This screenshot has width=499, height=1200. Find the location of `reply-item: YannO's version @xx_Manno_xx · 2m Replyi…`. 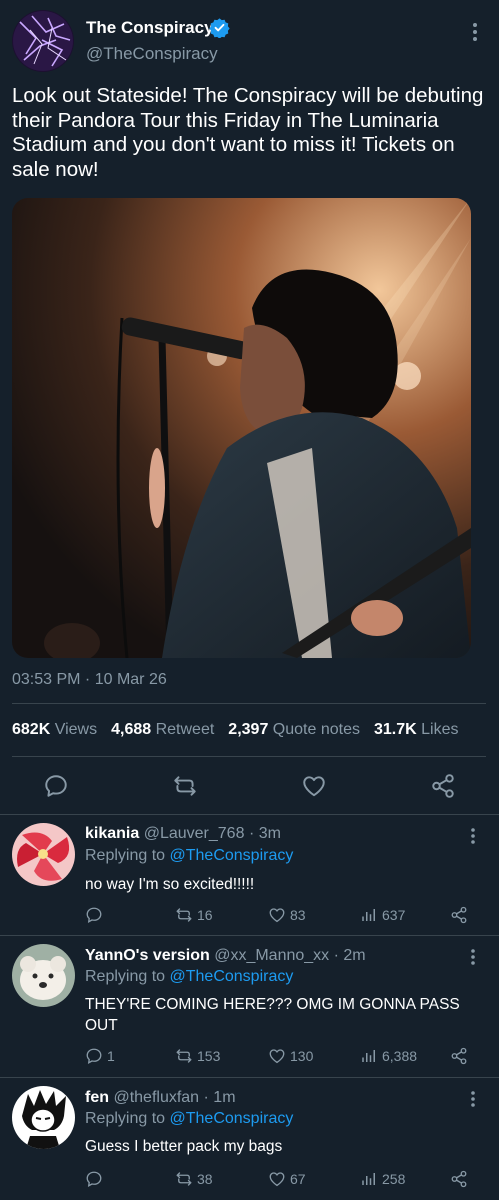

reply-item: YannO's version @xx_Manno_xx · 2m Replyi… is located at coordinates (249, 1006).